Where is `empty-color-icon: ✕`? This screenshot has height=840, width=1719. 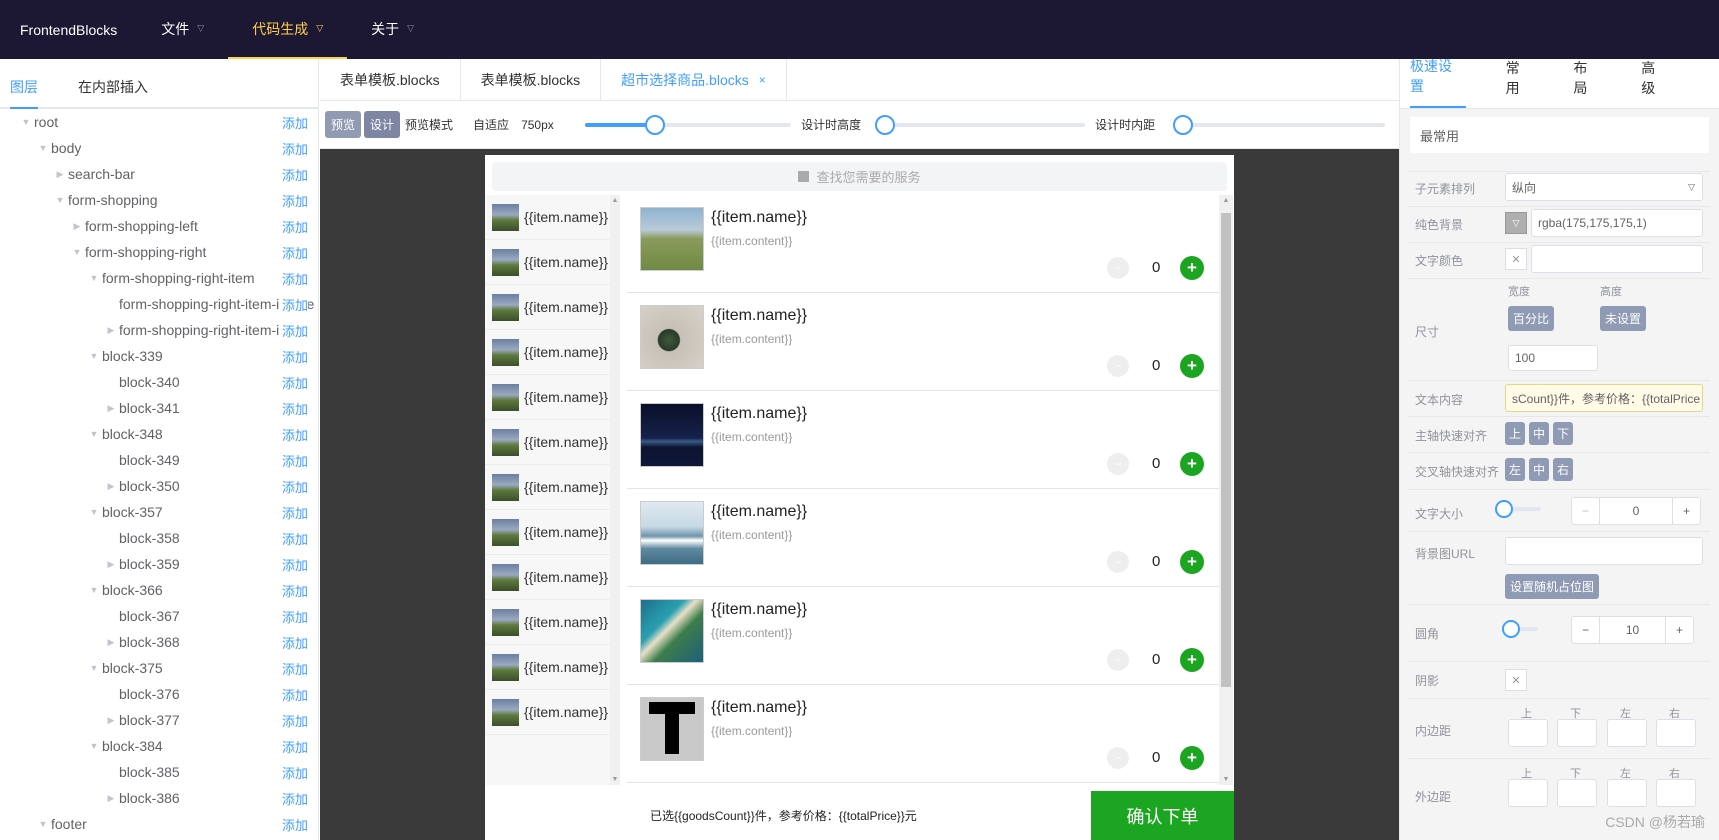
empty-color-icon: ✕ is located at coordinates (1516, 259).